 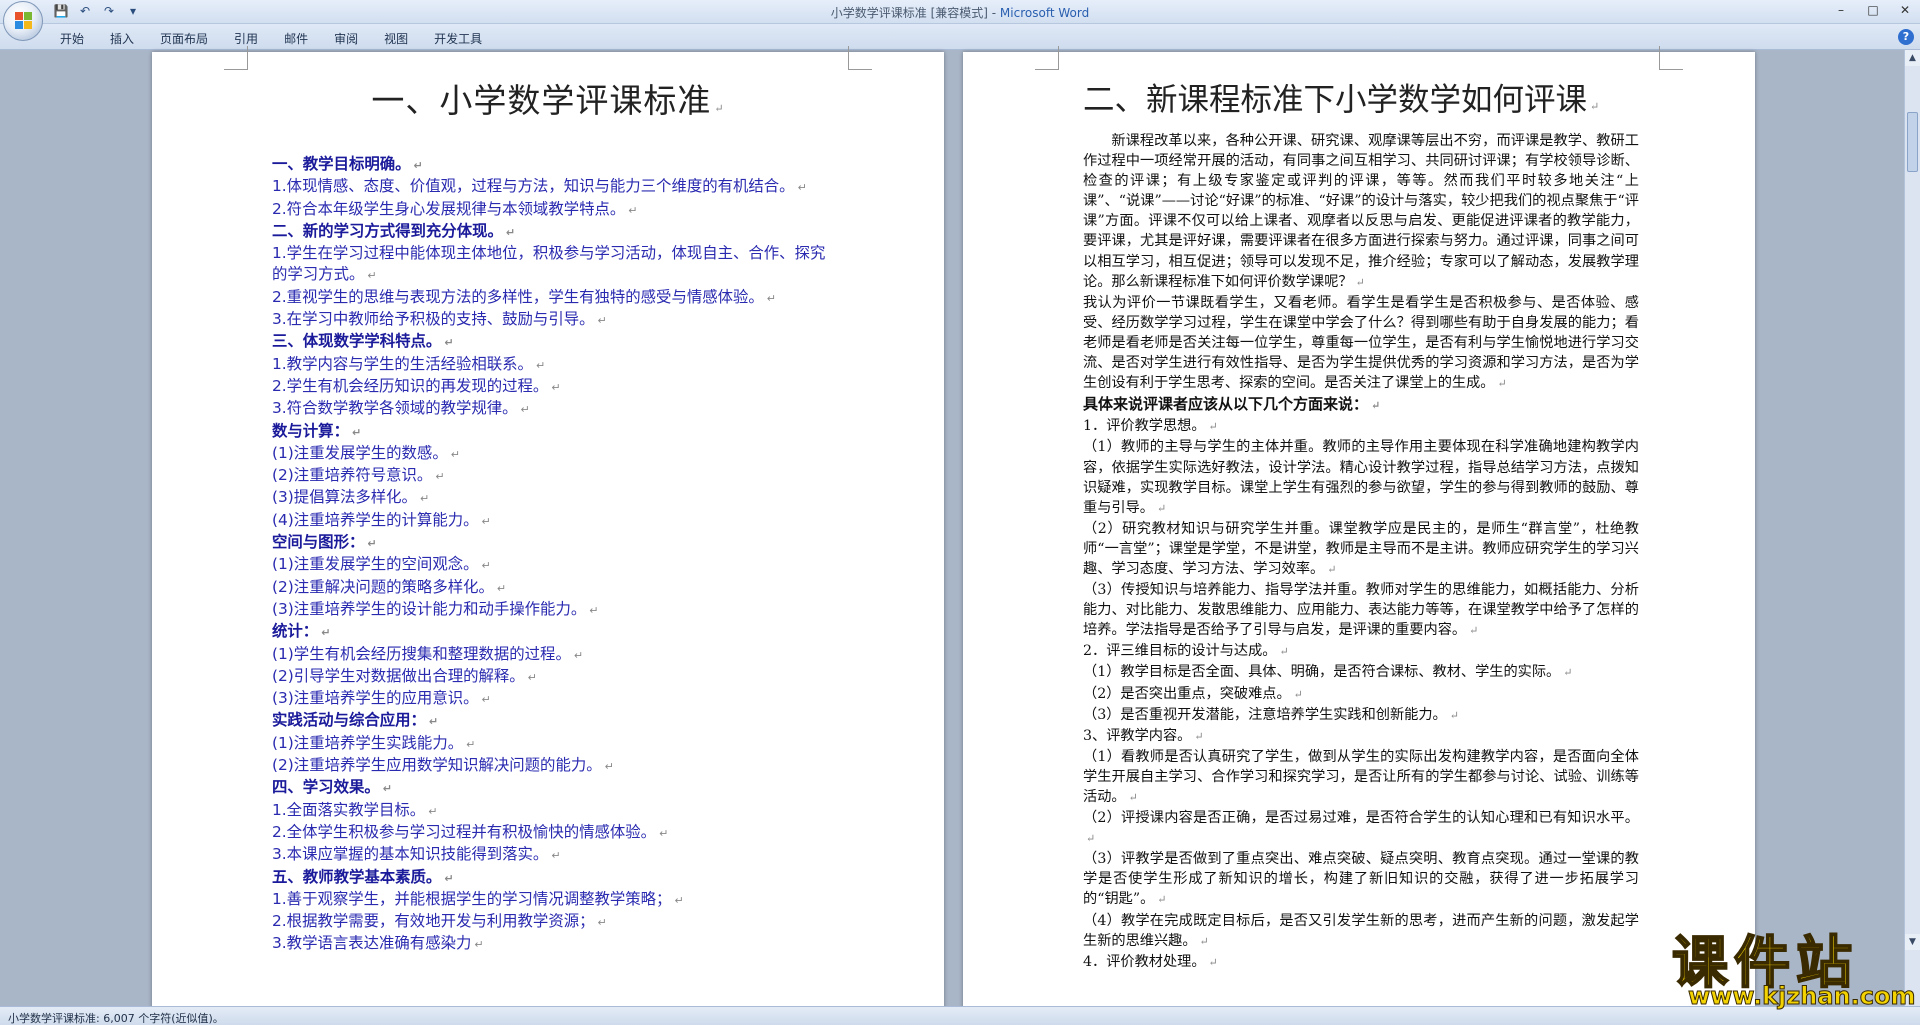 What do you see at coordinates (1912, 142) in the screenshot?
I see `scroll-thumb` at bounding box center [1912, 142].